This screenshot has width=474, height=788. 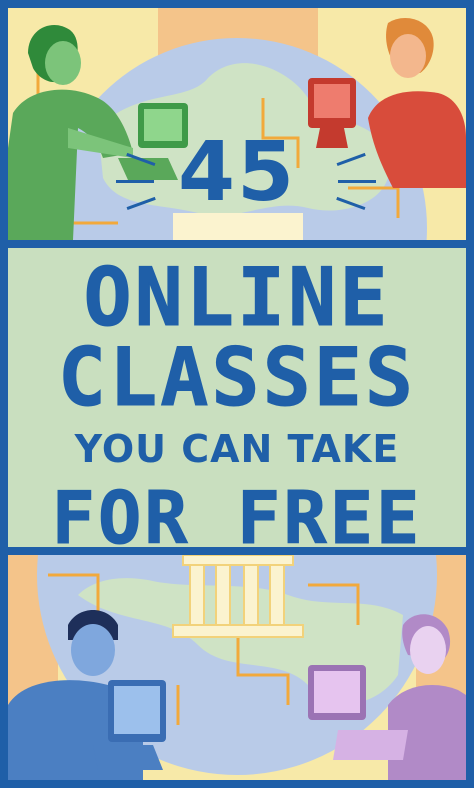 I want to click on headline-line-online: ONLINE, so click(x=237, y=297).